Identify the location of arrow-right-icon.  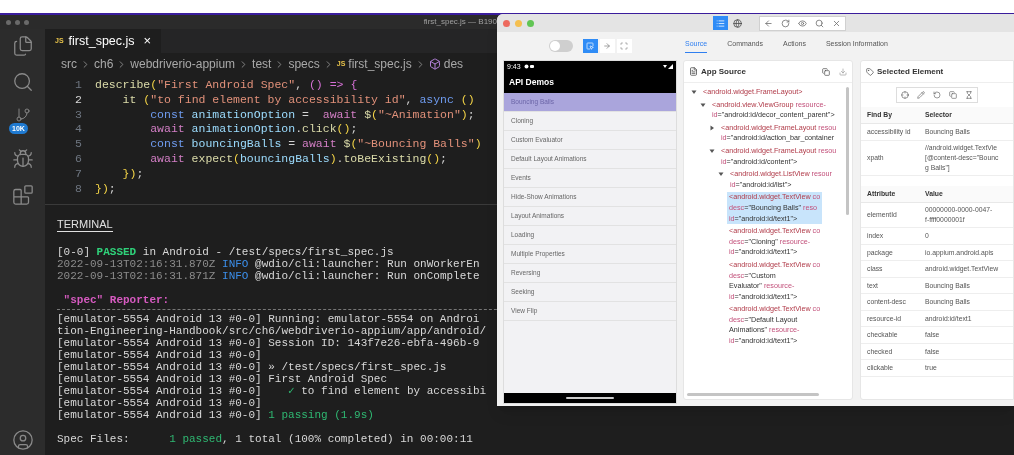
(607, 46).